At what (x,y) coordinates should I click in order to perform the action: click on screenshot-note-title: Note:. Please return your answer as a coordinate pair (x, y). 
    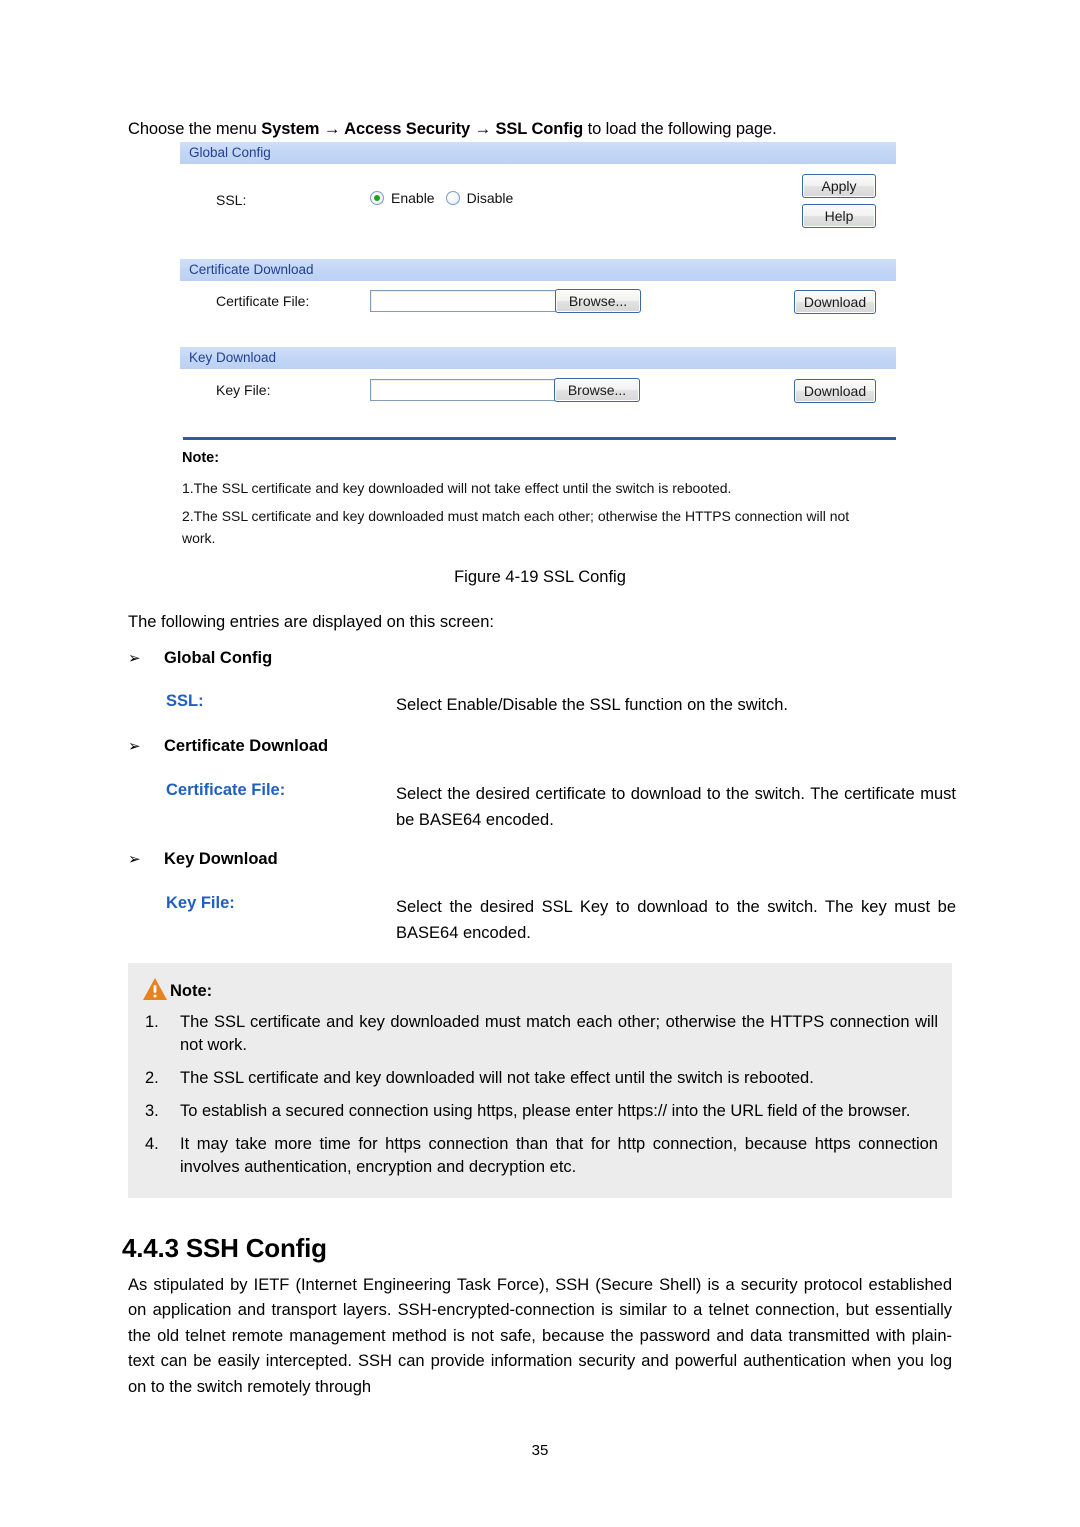
    Looking at the image, I should click on (201, 458).